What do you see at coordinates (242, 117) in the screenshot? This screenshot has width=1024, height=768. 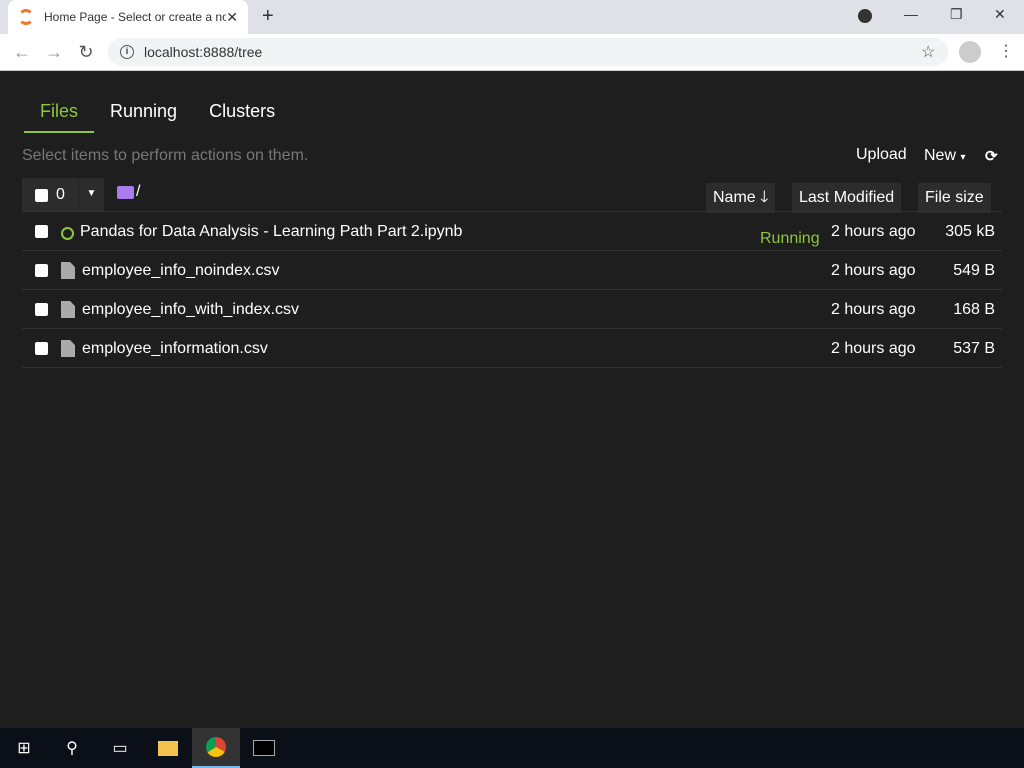 I see `tab-clusters: Clusters` at bounding box center [242, 117].